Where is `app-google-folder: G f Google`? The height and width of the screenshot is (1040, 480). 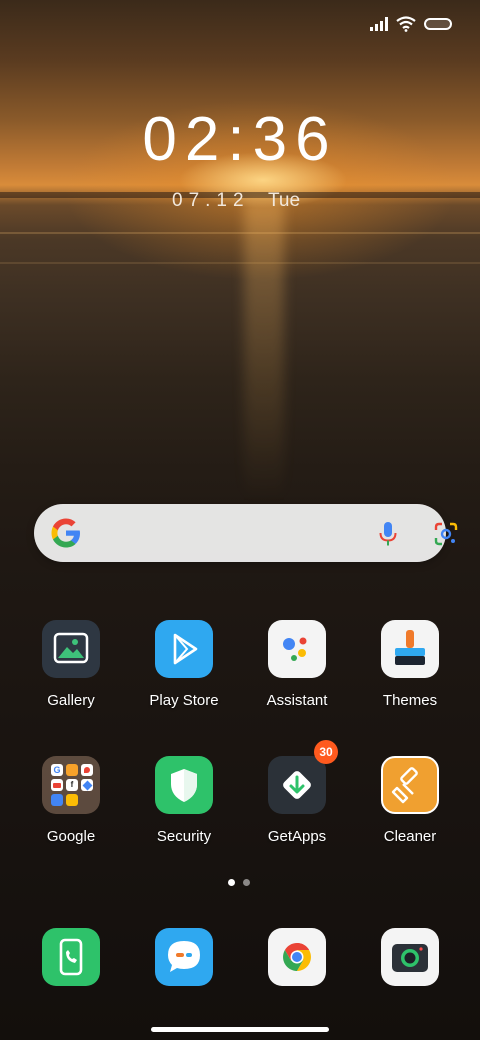 app-google-folder: G f Google is located at coordinates (71, 800).